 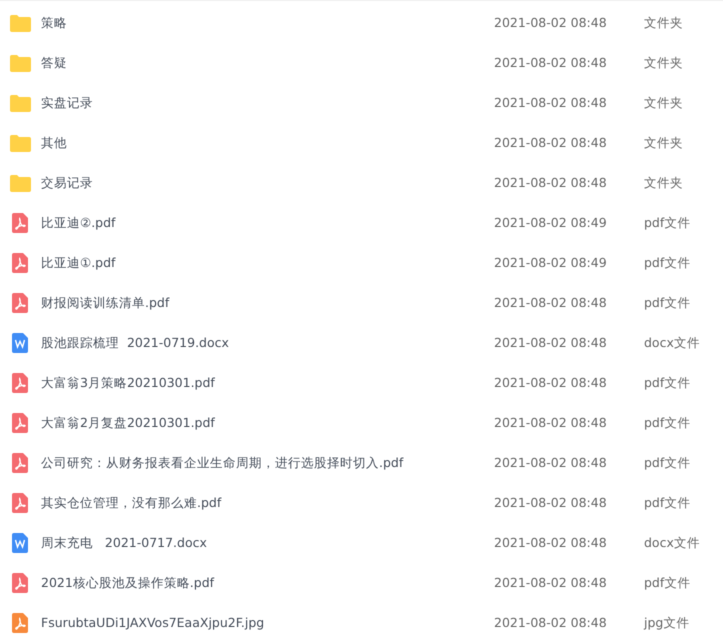 What do you see at coordinates (54, 142) in the screenshot?
I see `file-name: 其他` at bounding box center [54, 142].